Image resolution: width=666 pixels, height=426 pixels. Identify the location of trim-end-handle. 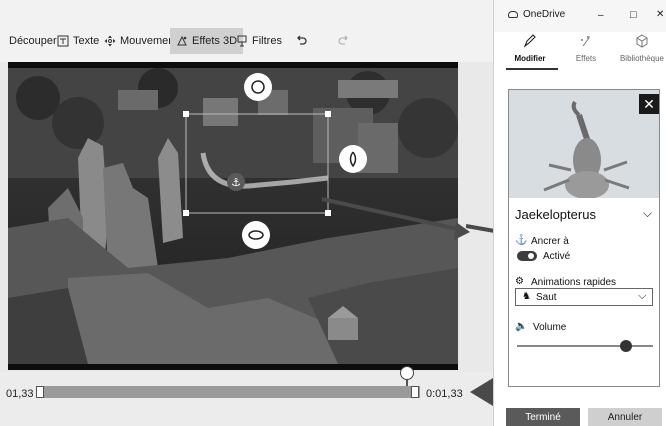
(415, 392).